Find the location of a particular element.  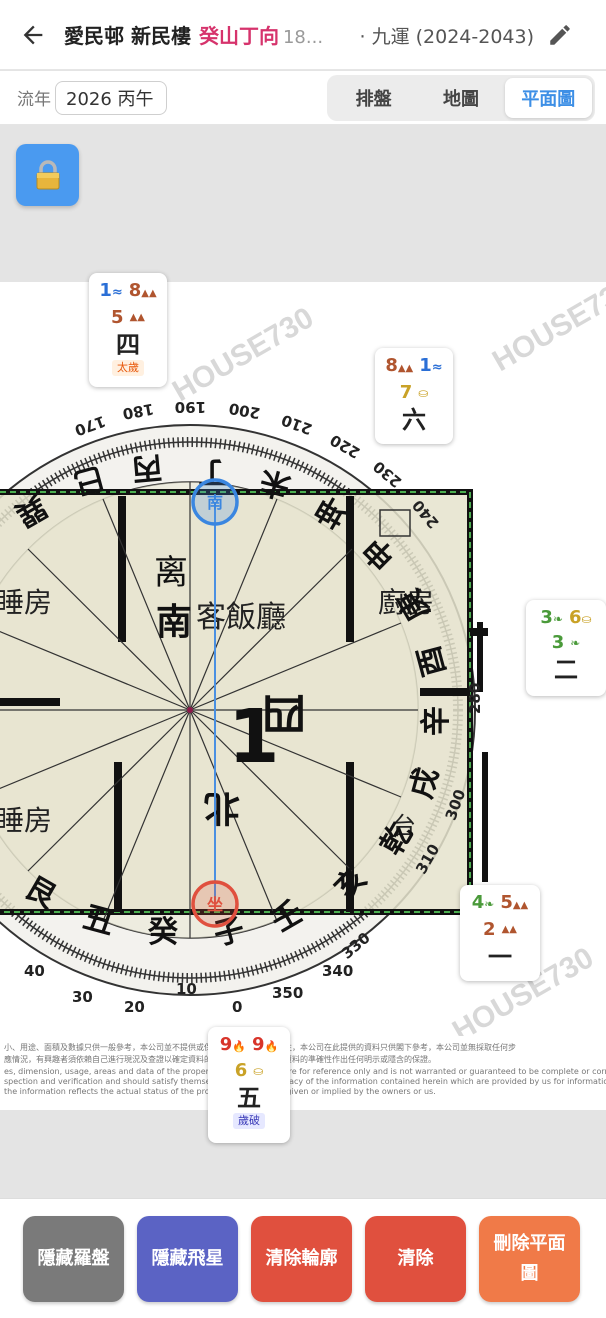

degree-label: 220 is located at coordinates (345, 446).